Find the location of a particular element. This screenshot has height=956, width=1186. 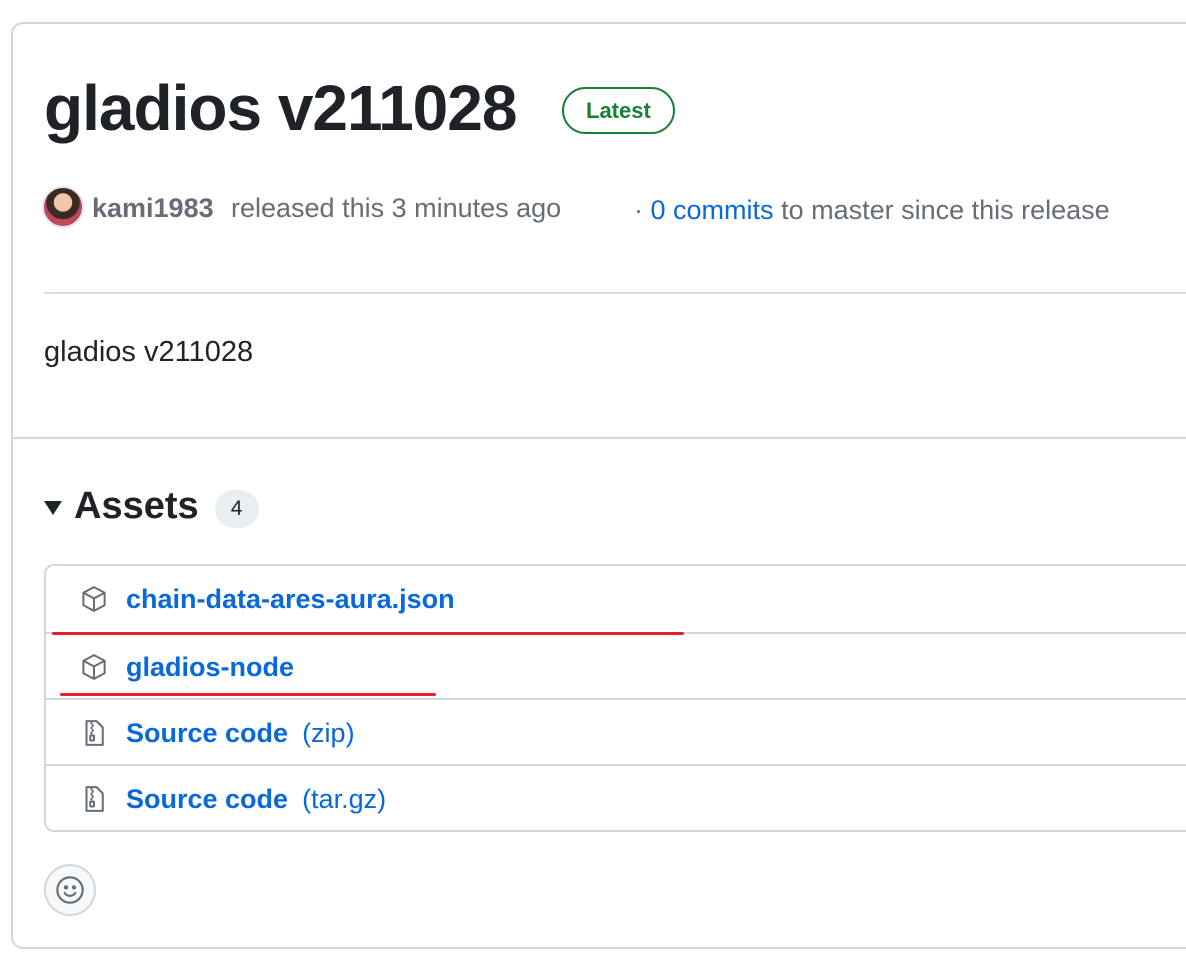

commits-since-release: · 0 commits to master since this release is located at coordinates (872, 210).